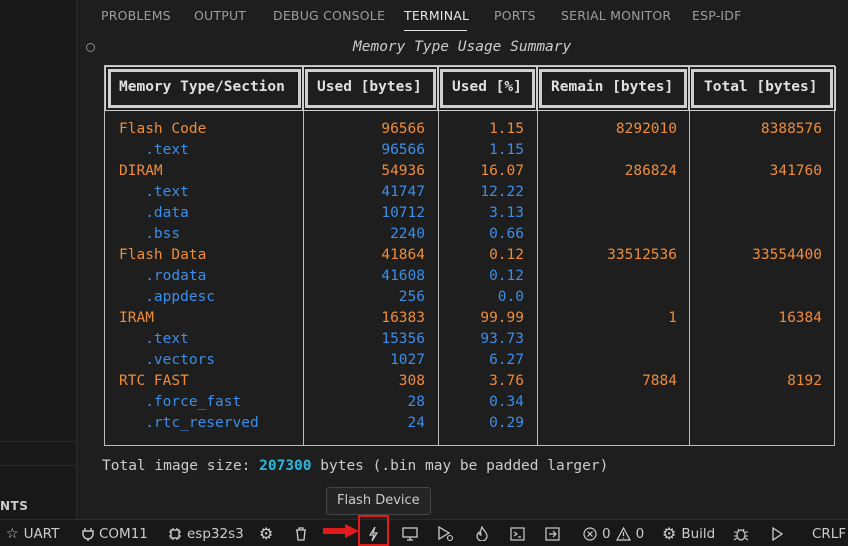  Describe the element at coordinates (154, 213) in the screenshot. I see `cell-memory-type: .data` at that location.